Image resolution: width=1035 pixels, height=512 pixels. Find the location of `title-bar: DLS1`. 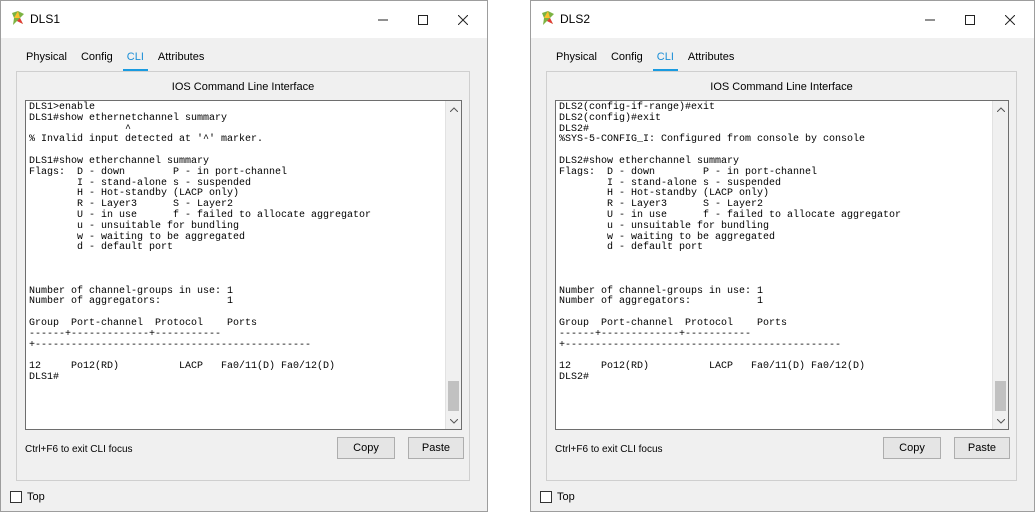

title-bar: DLS1 is located at coordinates (244, 19).